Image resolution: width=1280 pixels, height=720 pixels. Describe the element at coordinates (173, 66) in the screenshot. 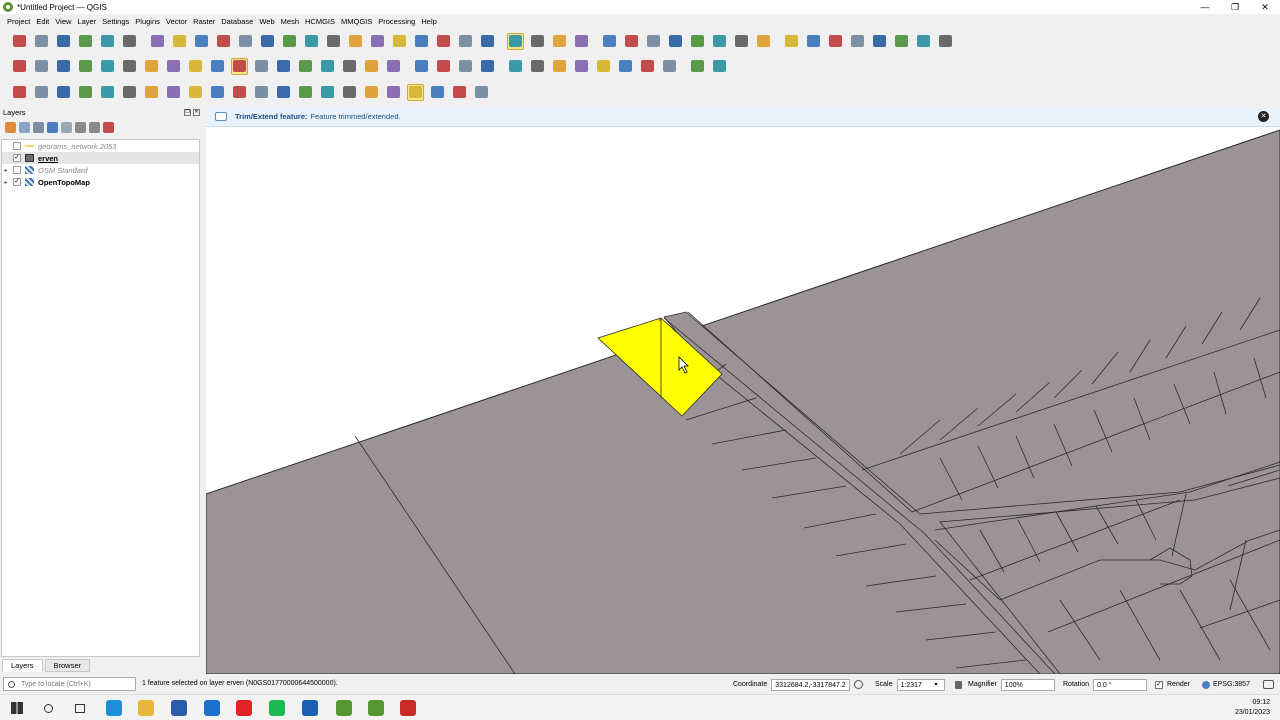

I see `current-edits-button` at that location.